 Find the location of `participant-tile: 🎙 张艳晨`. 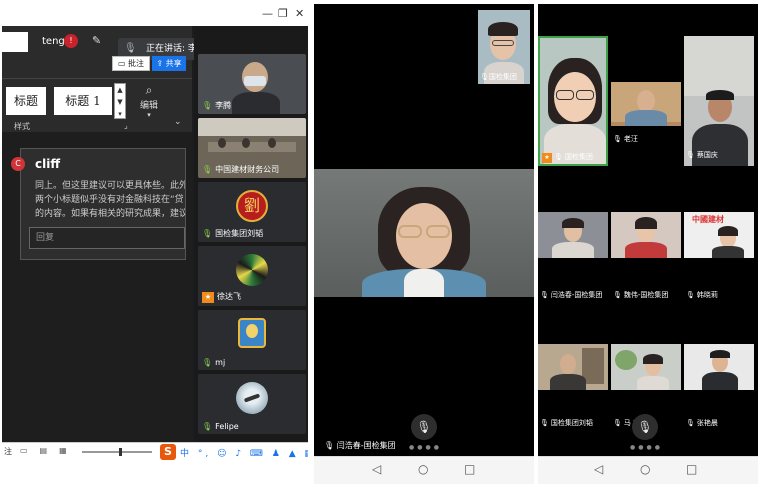

participant-tile: 🎙 张艳晨 is located at coordinates (719, 389).